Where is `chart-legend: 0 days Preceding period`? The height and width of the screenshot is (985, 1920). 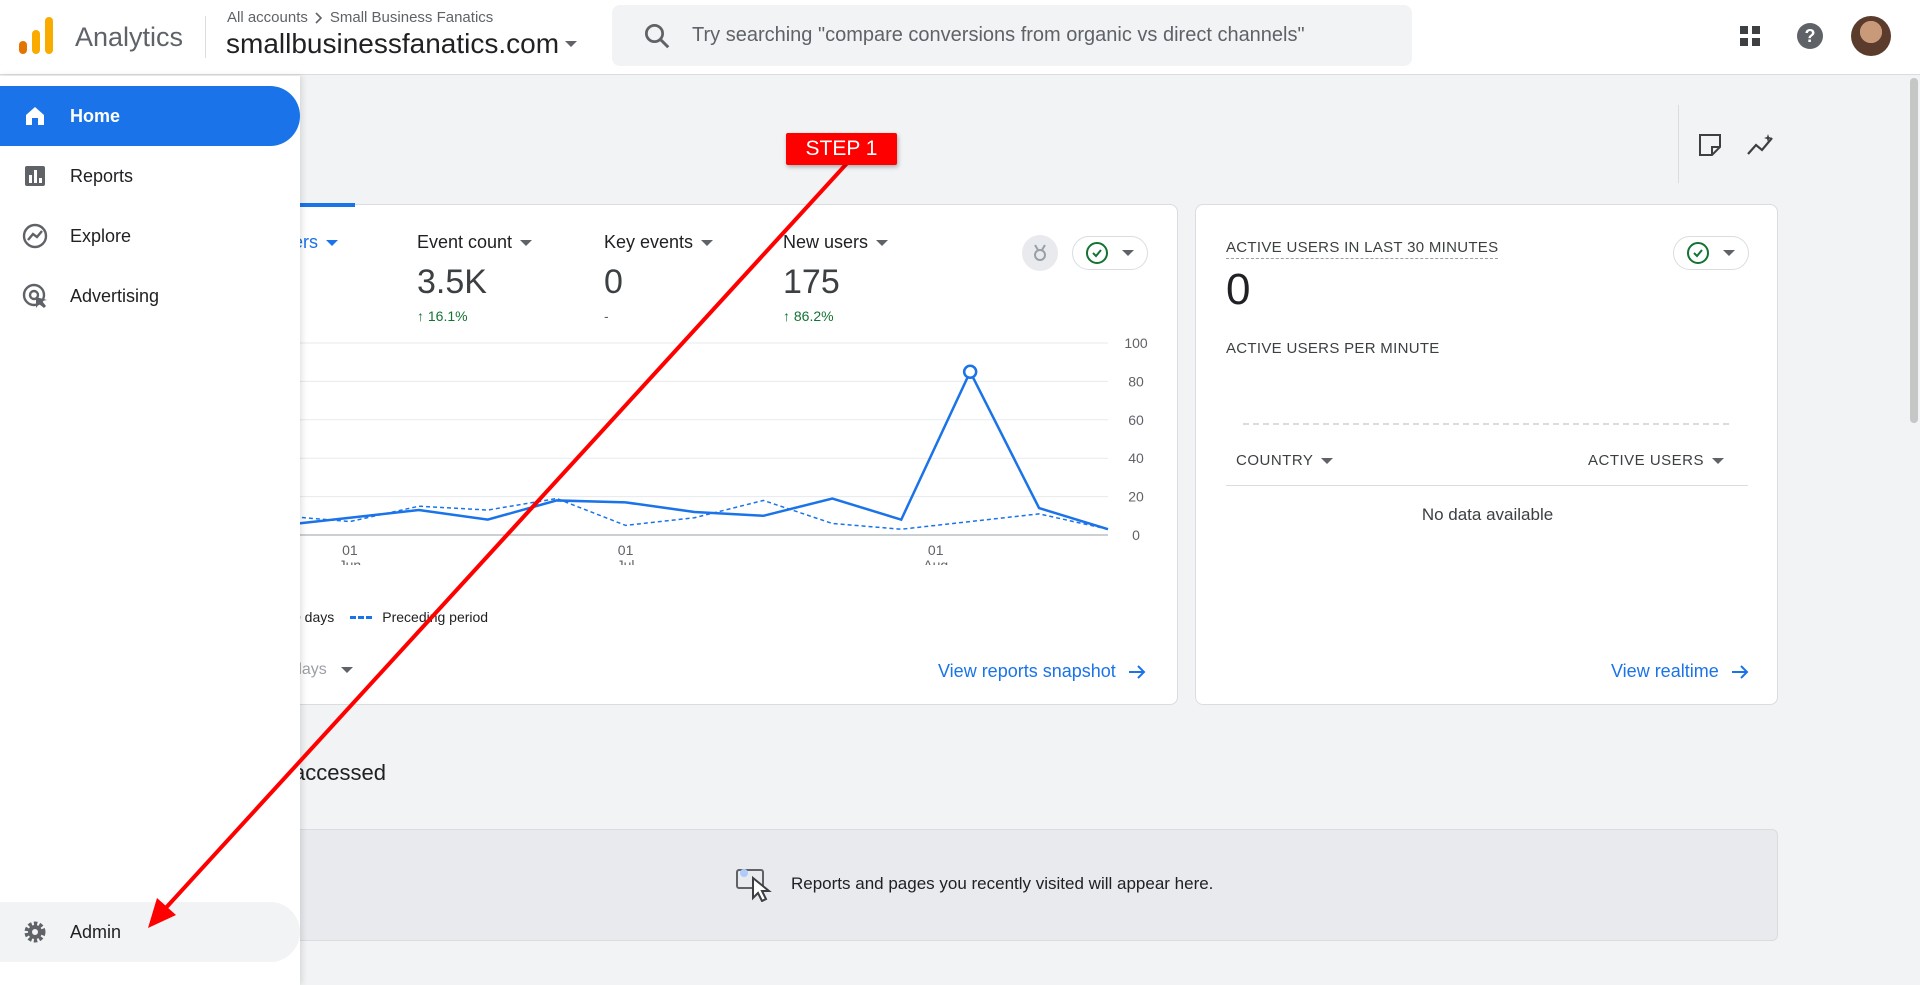
chart-legend: 0 days Preceding period is located at coordinates (390, 617).